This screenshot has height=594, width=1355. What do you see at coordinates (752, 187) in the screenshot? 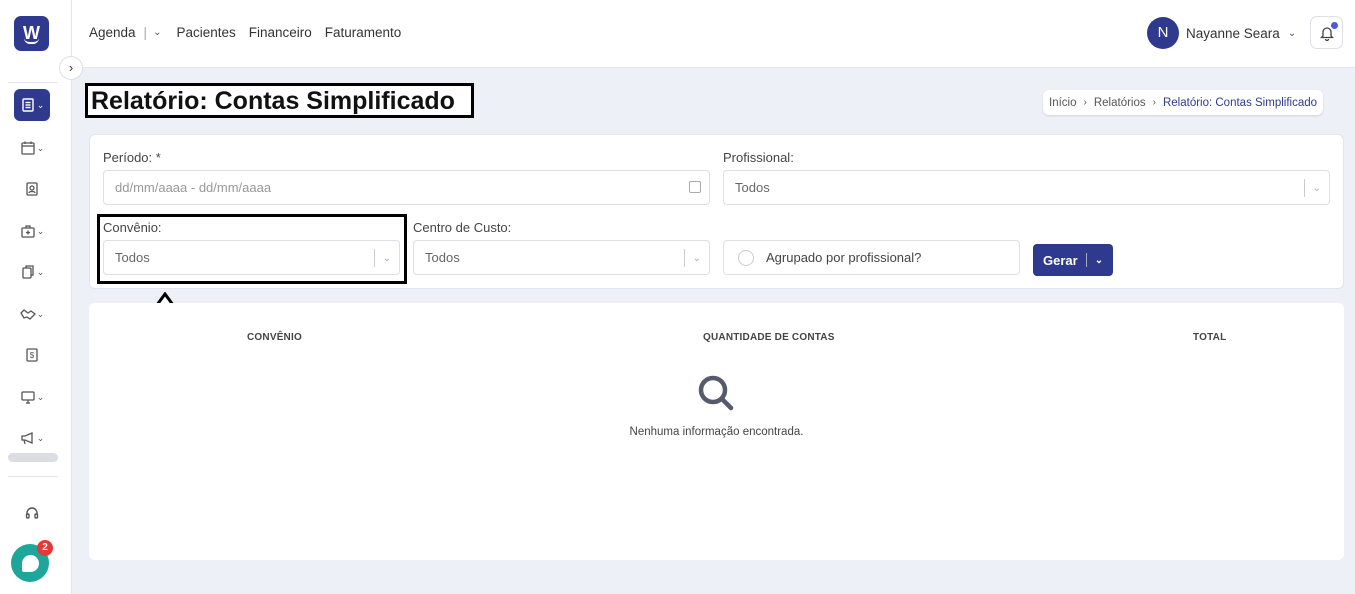
I see `profissional-value: Todos` at bounding box center [752, 187].